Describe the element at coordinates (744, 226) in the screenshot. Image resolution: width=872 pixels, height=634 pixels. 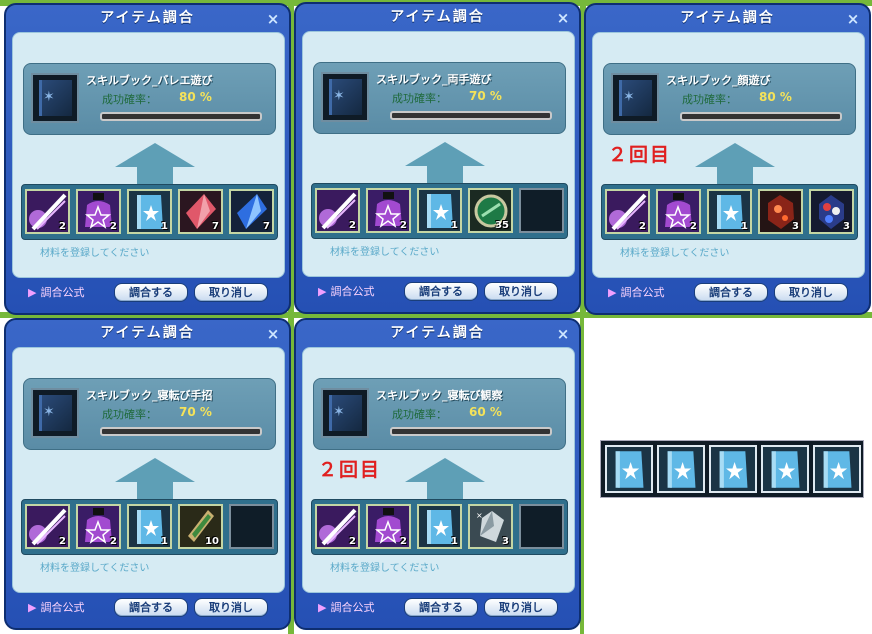
I see `material-count: 1` at that location.